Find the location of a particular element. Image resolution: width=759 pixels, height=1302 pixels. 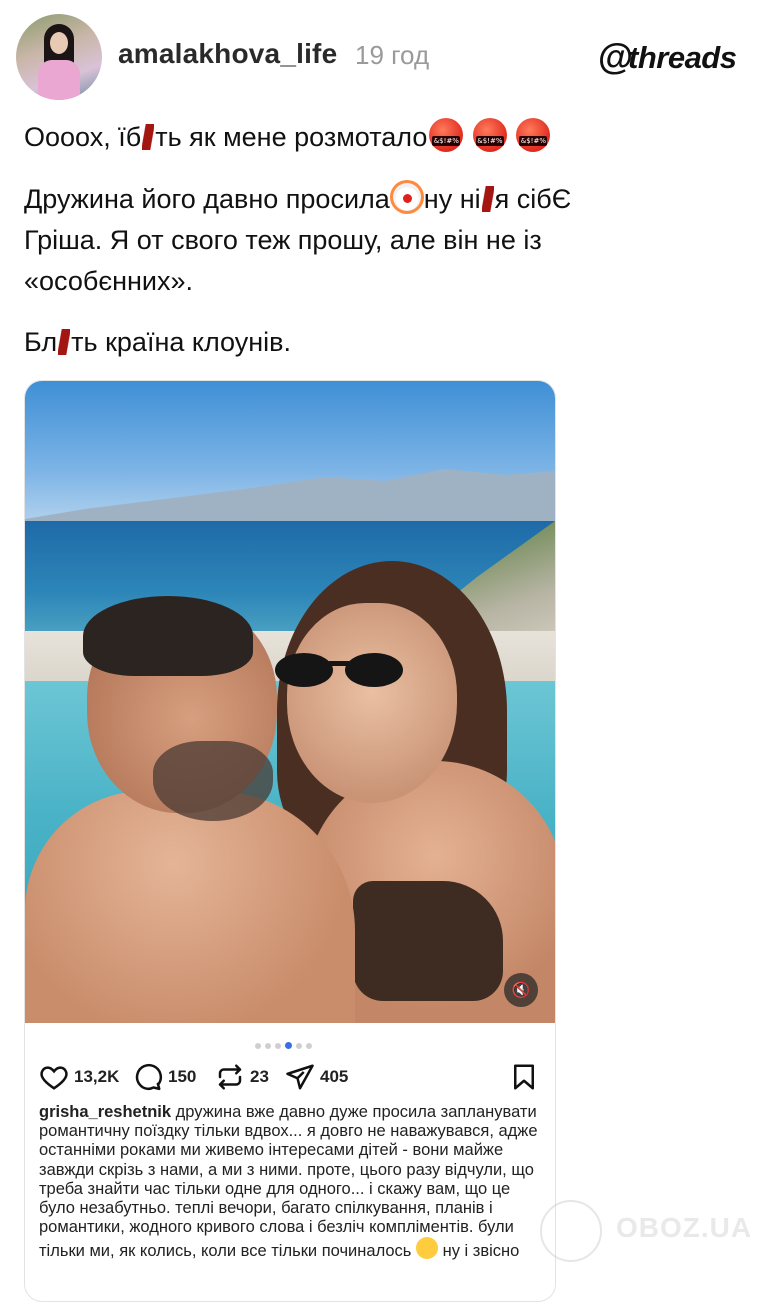

watermark-text: OBOZ.UA is located at coordinates (684, 1227).